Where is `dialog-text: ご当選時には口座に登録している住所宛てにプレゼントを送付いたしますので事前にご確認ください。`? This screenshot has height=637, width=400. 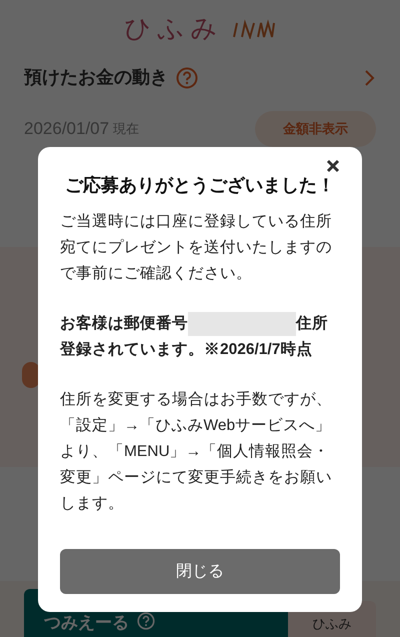
dialog-text: ご当選時には口座に登録している住所宛てにプレゼントを送付いたしますので事前にご確認ください。 is located at coordinates (196, 248).